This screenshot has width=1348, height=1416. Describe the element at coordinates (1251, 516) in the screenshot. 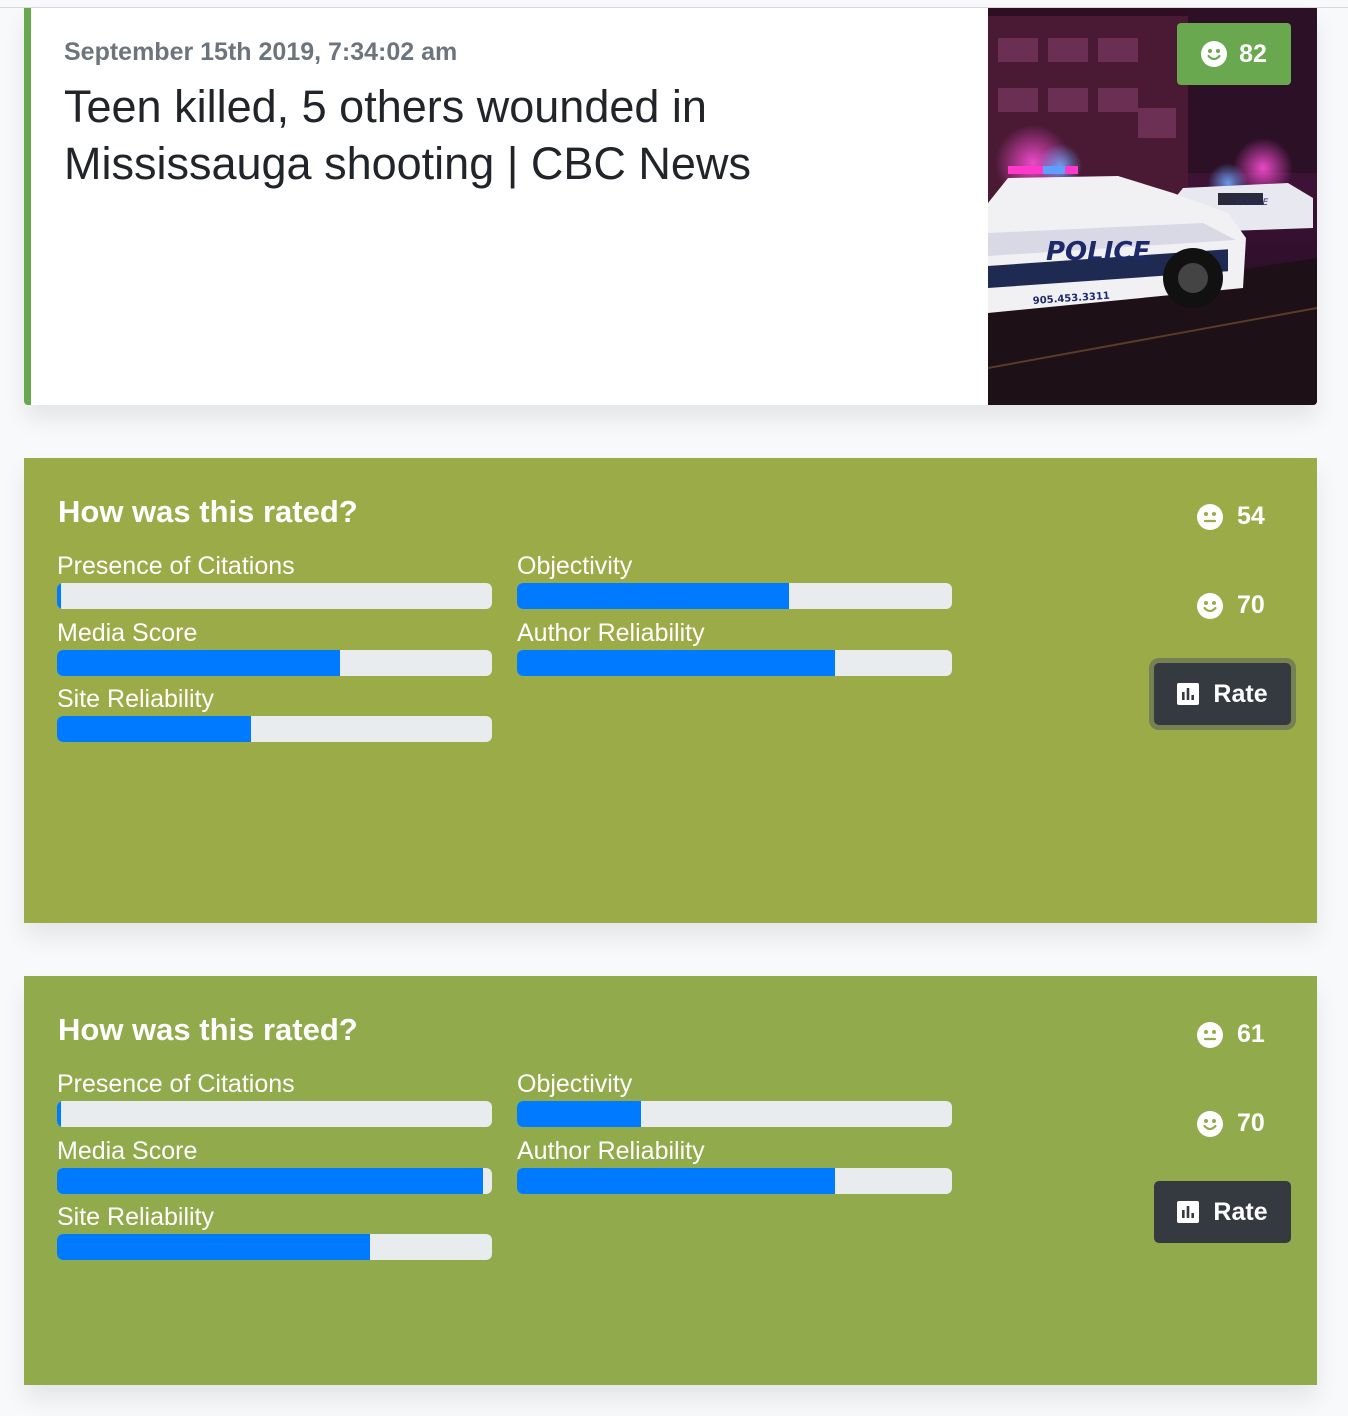

I see `score-value: 54` at that location.